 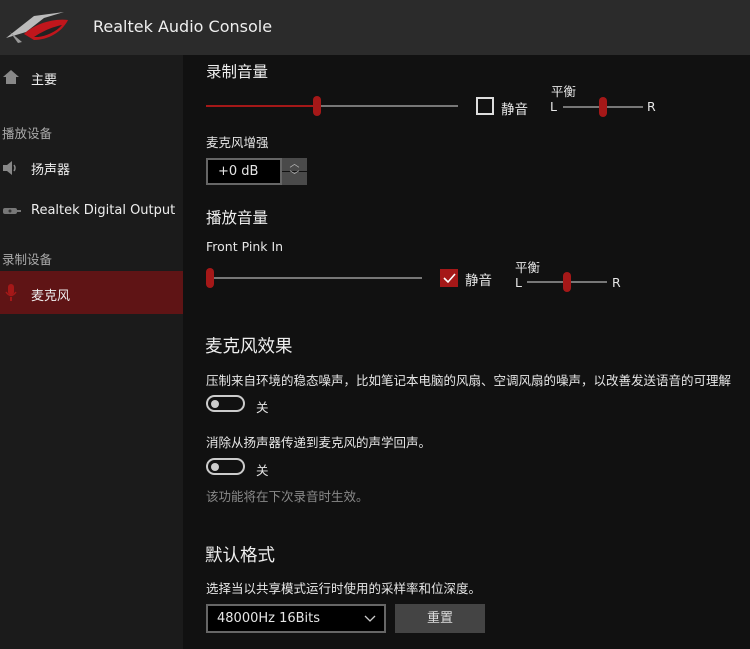 I want to click on default-format-desc: 选择当以共享模式运行时使用的采样率和位深度。, so click(x=344, y=588).